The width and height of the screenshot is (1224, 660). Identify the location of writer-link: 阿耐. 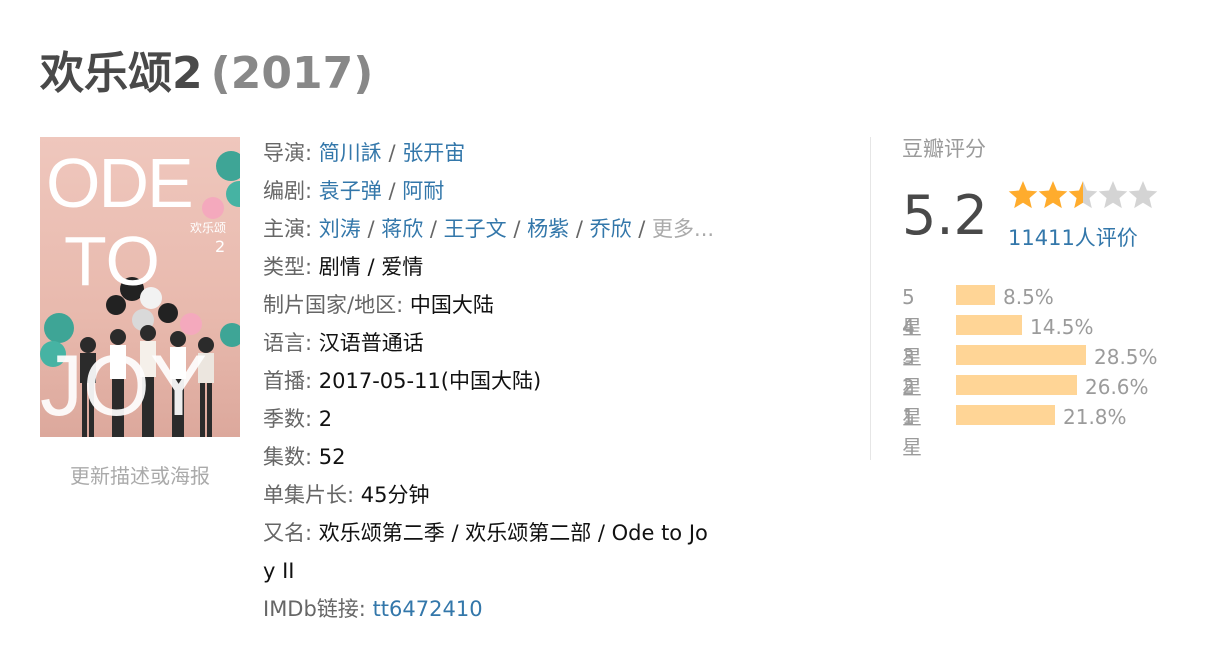
(423, 191).